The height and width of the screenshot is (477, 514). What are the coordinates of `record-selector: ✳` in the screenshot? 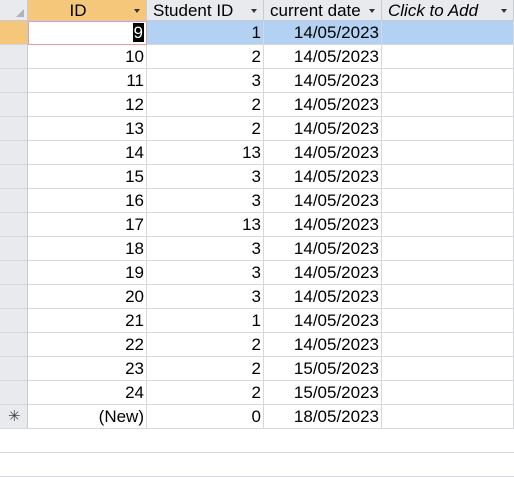 It's located at (14, 417).